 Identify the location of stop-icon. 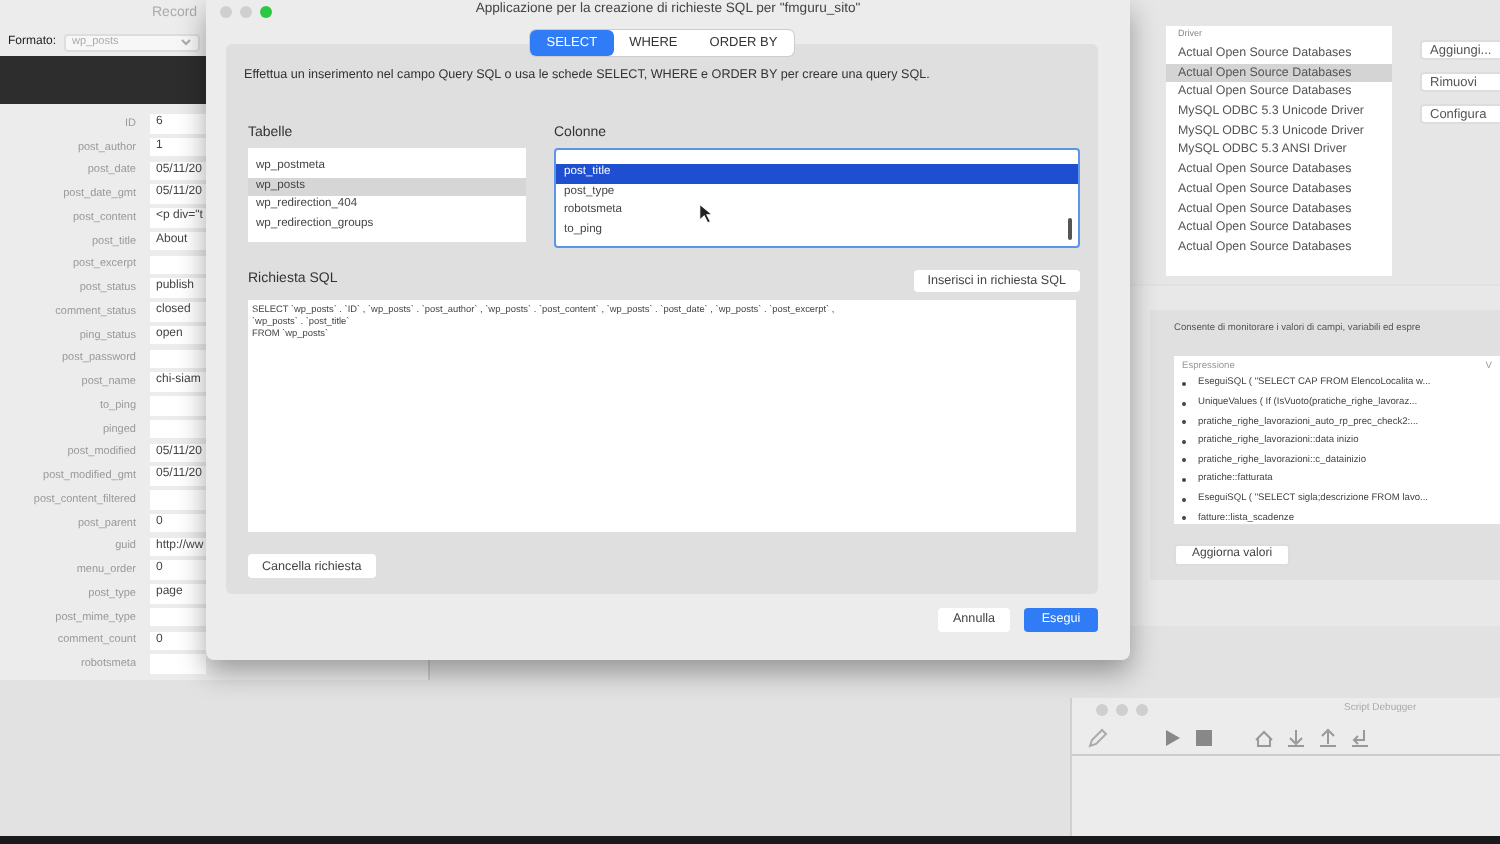
(1204, 737).